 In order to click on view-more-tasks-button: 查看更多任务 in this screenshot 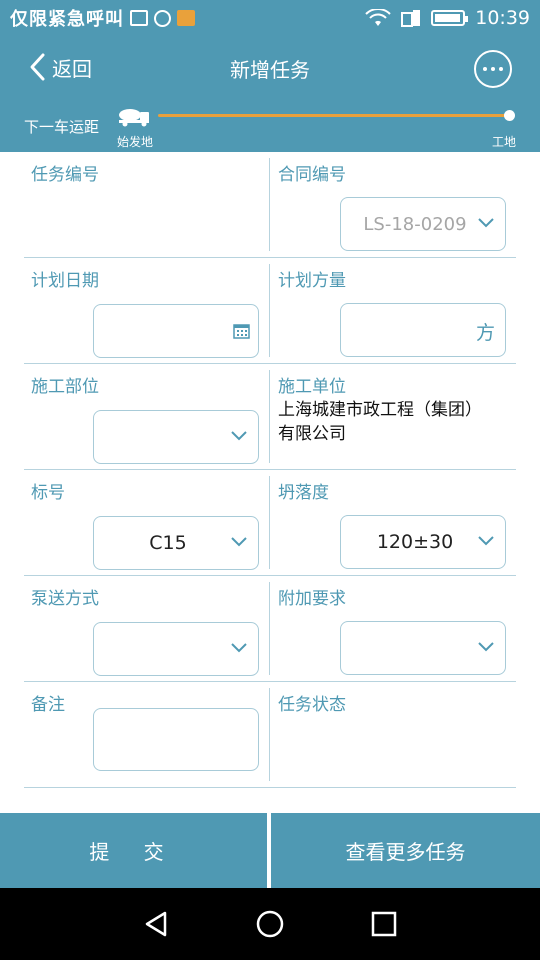, I will do `click(405, 850)`.